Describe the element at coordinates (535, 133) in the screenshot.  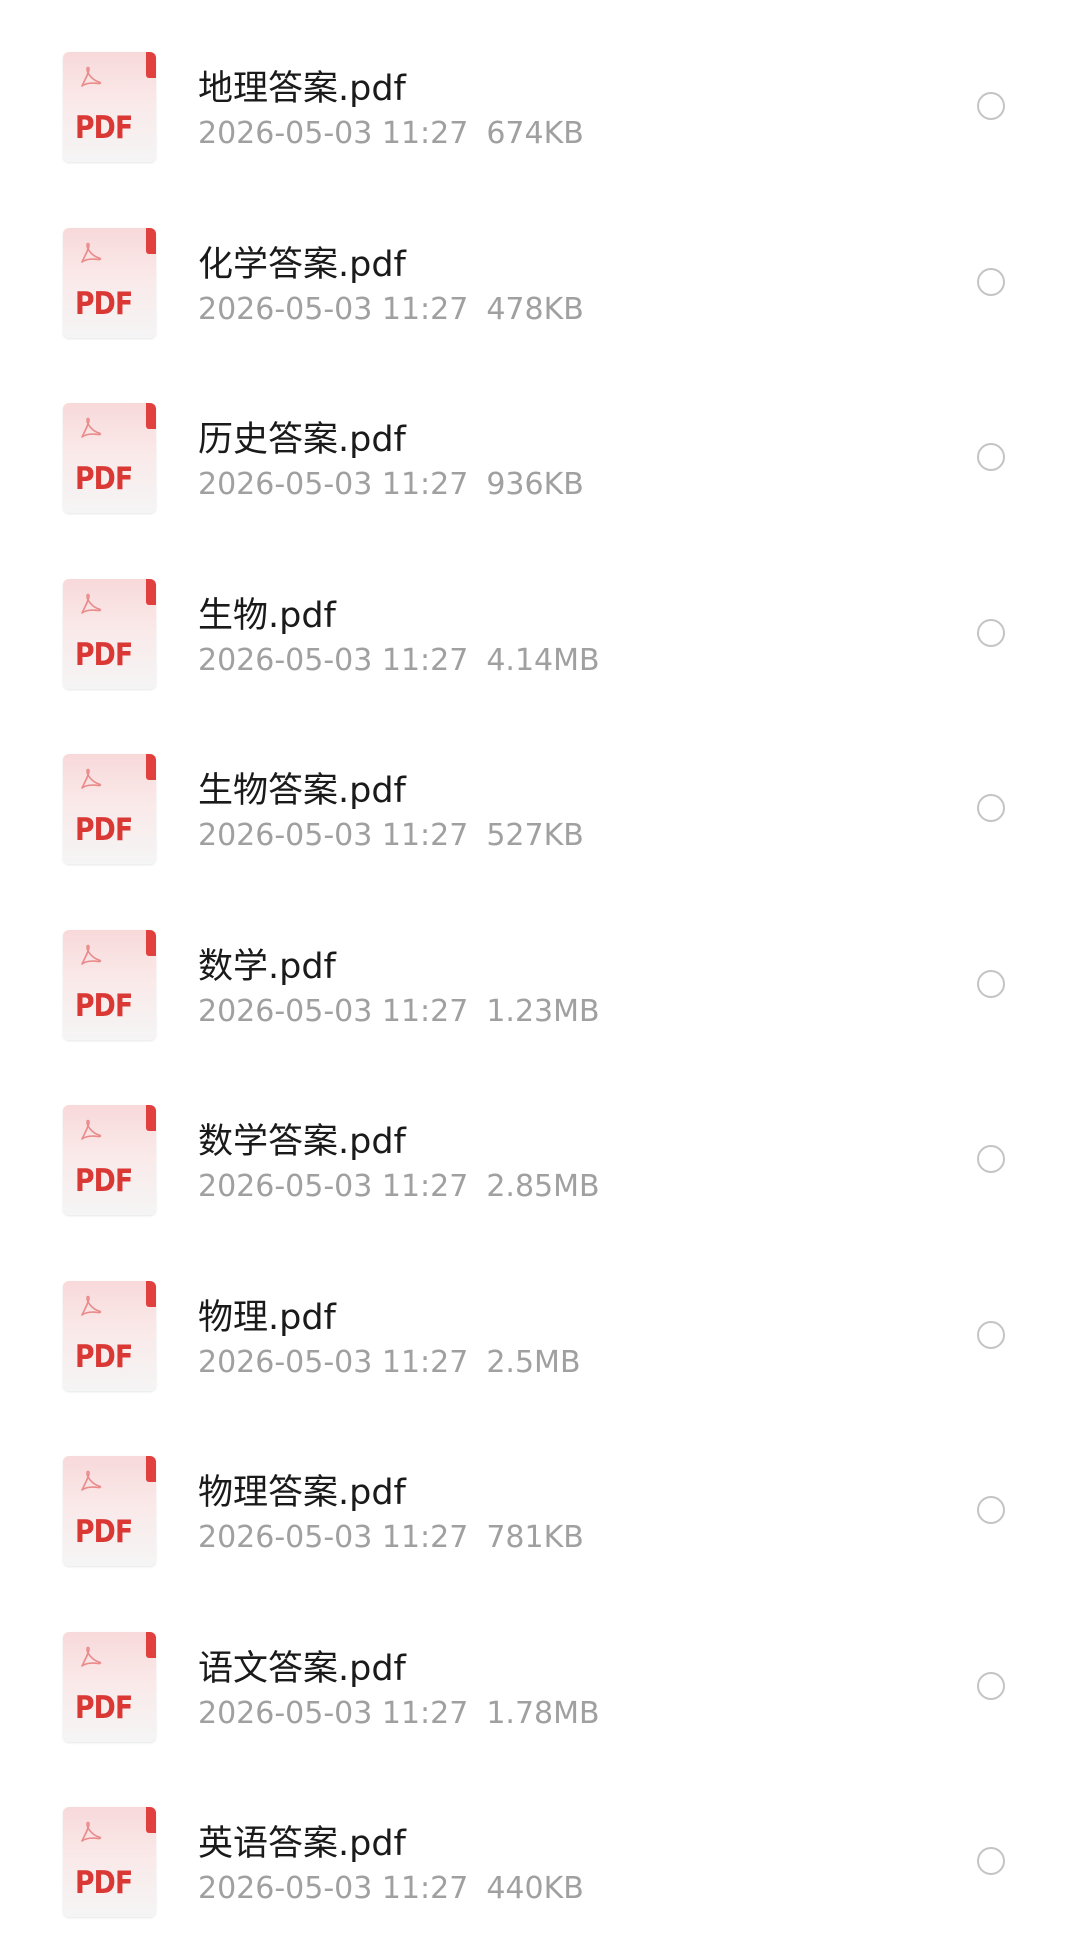
I see `file-size: 674KB` at that location.